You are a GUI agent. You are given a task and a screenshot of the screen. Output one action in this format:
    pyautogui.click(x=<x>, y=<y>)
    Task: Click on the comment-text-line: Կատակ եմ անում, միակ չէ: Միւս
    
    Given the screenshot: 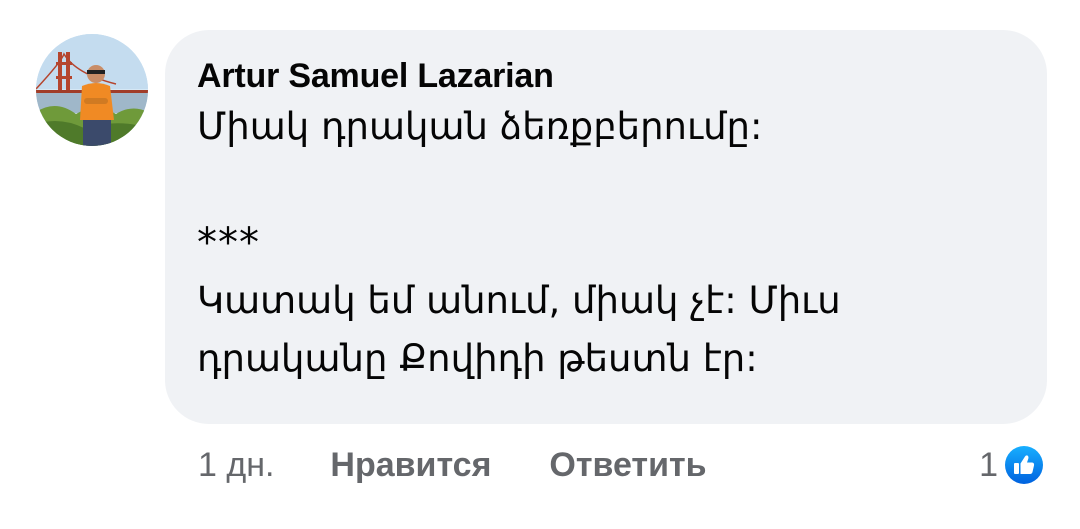 What is the action you would take?
    pyautogui.click(x=519, y=300)
    